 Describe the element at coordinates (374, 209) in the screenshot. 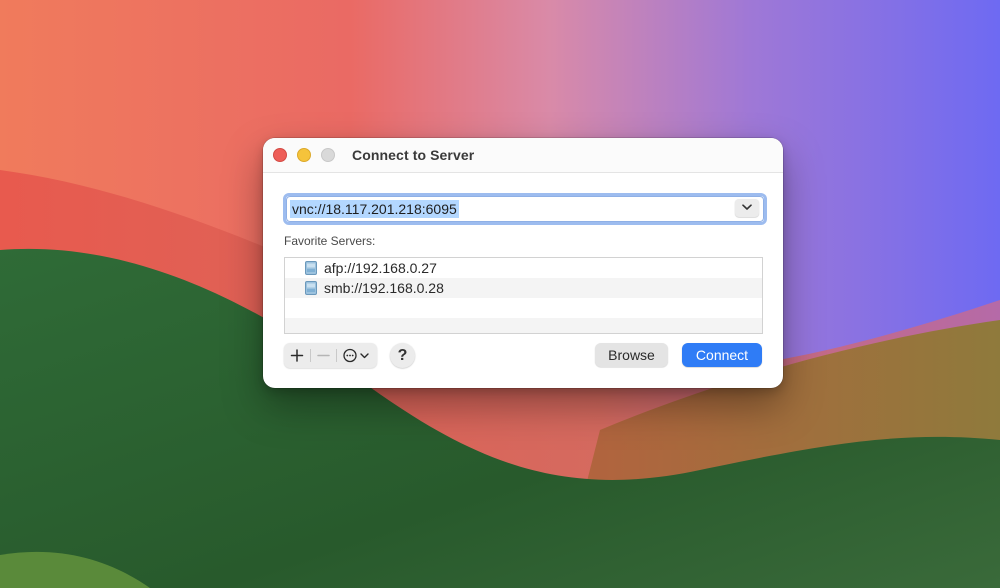

I see `server-address-input: vnc://18.117.201.218:6095` at that location.